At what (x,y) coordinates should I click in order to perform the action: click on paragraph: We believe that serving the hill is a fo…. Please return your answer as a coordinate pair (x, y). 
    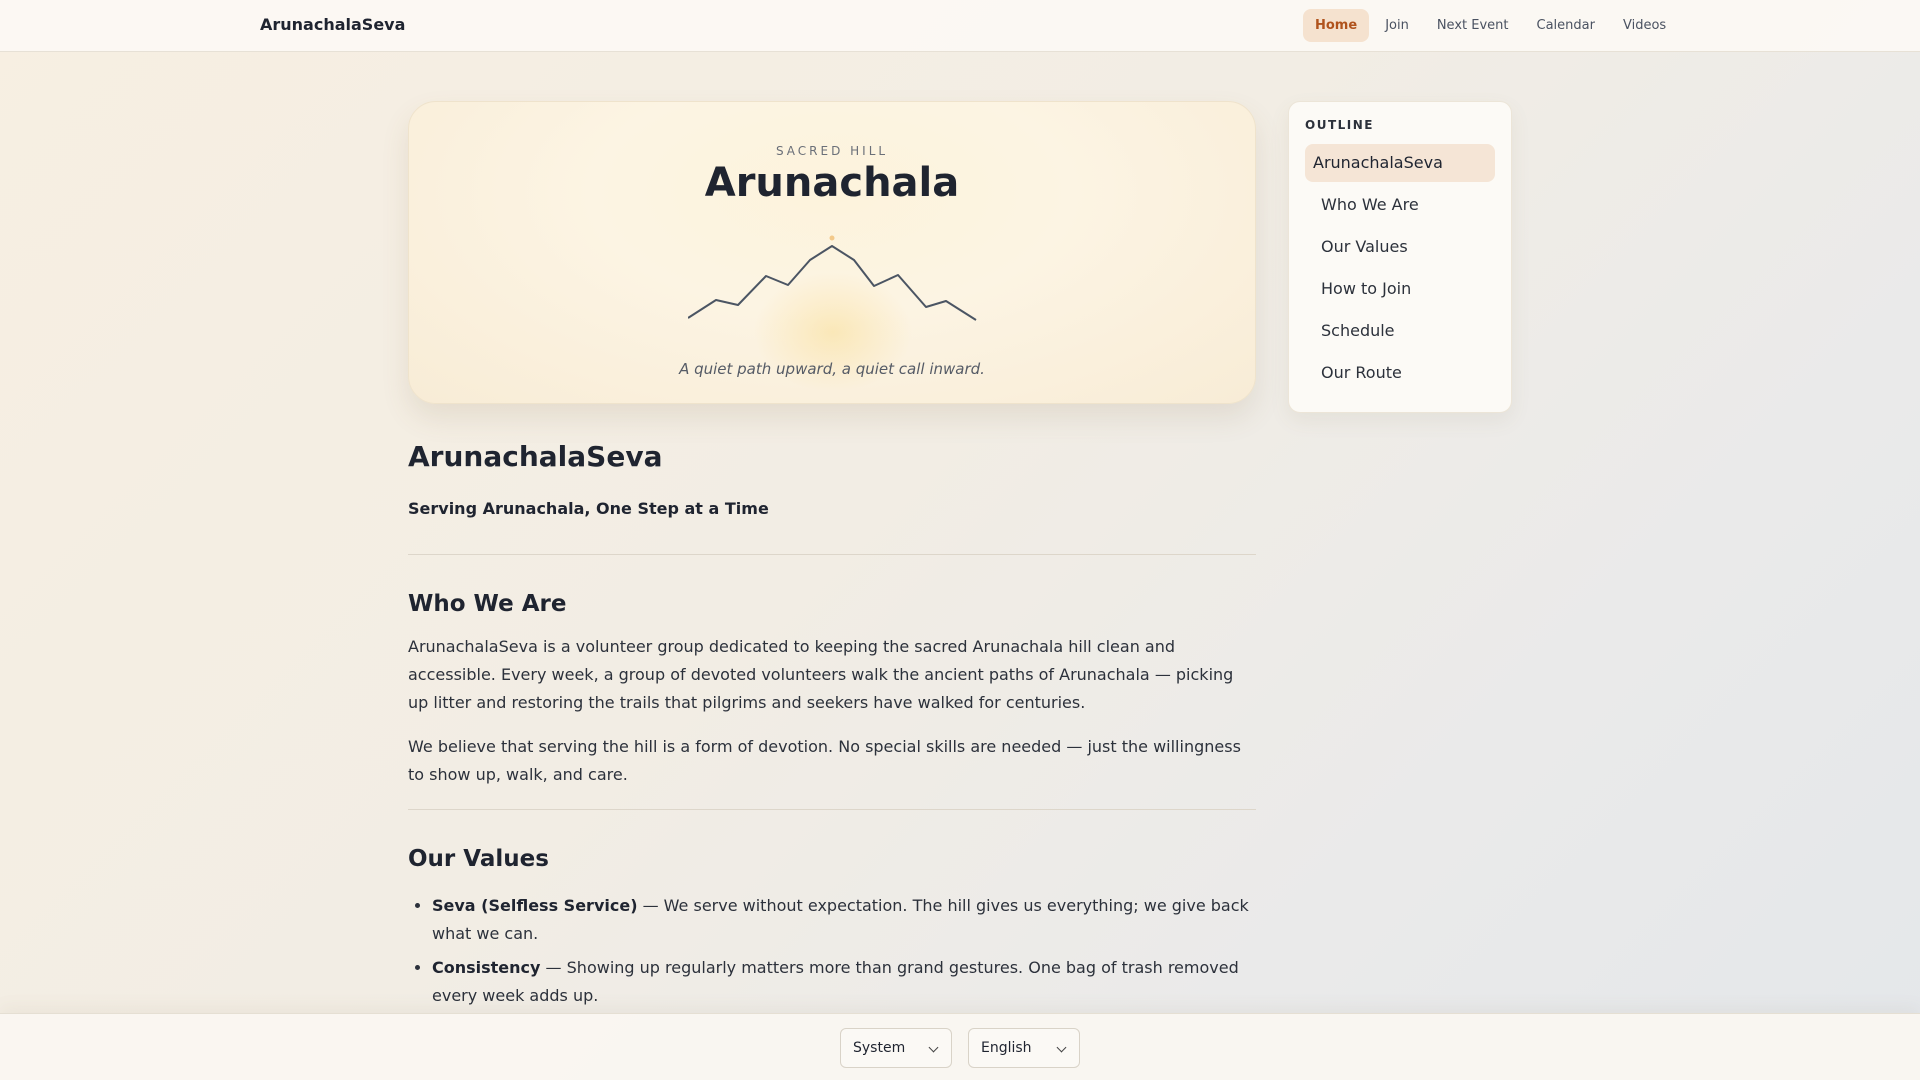
    Looking at the image, I should click on (824, 760).